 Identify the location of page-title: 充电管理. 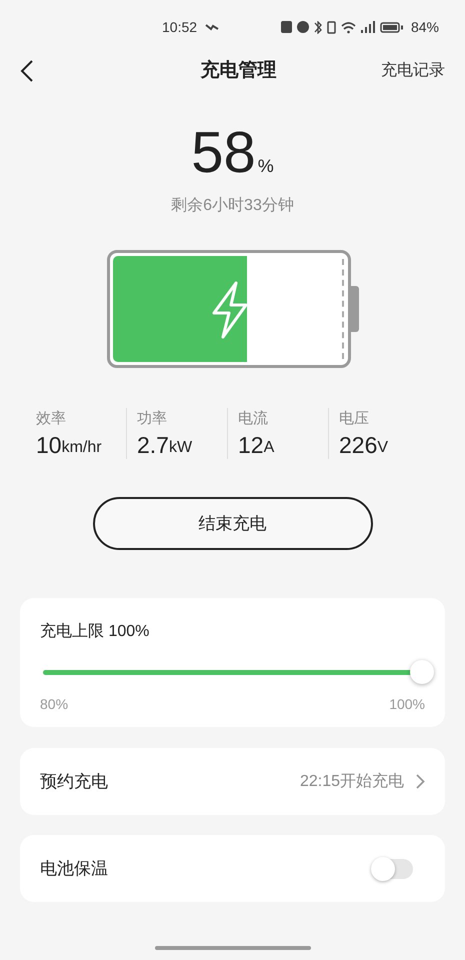
(238, 70).